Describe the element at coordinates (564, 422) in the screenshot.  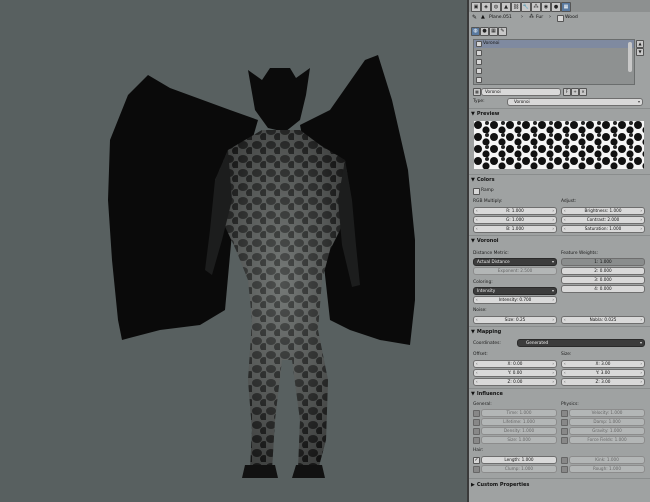
I see `damp-checkbox` at that location.